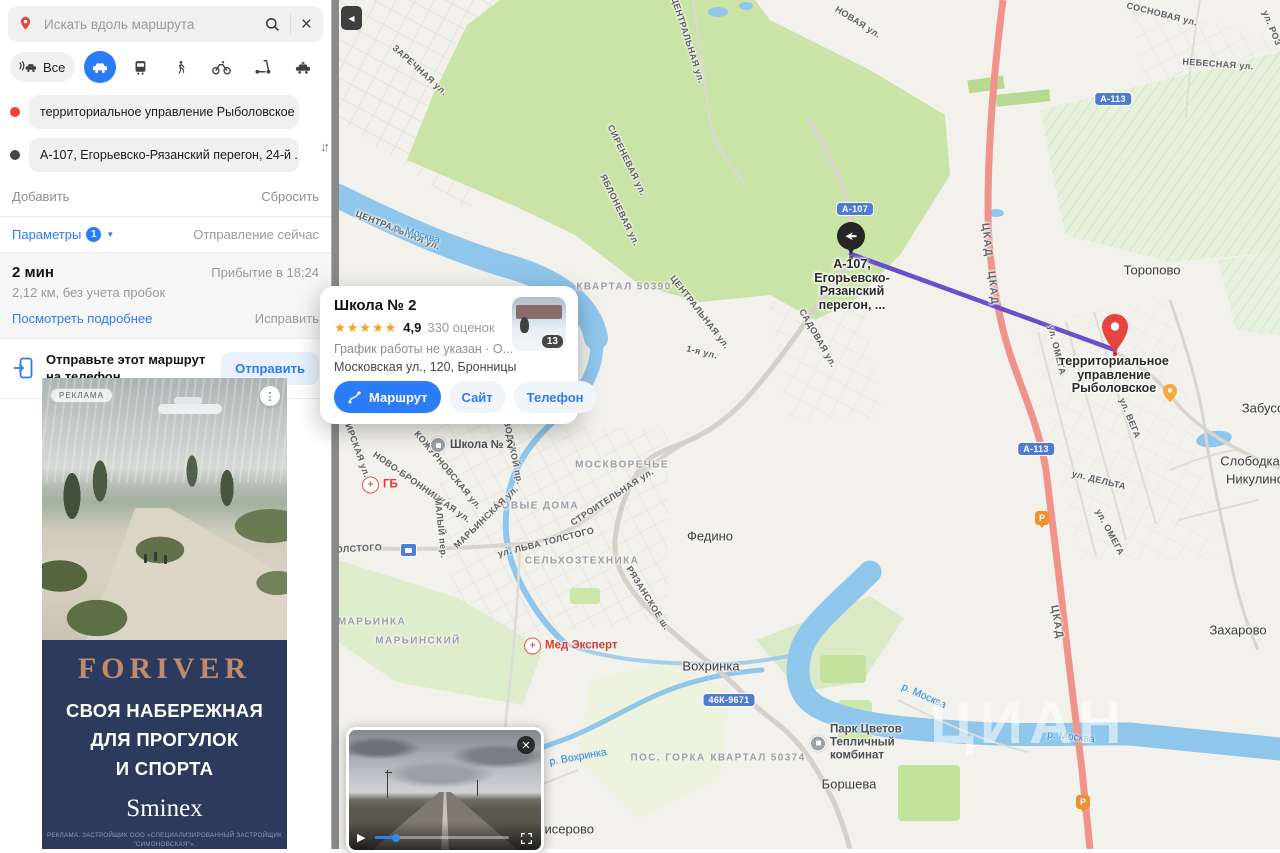  Describe the element at coordinates (418, 641) in the screenshot. I see `map-label-area: МАРЬИНСКИЙ` at that location.